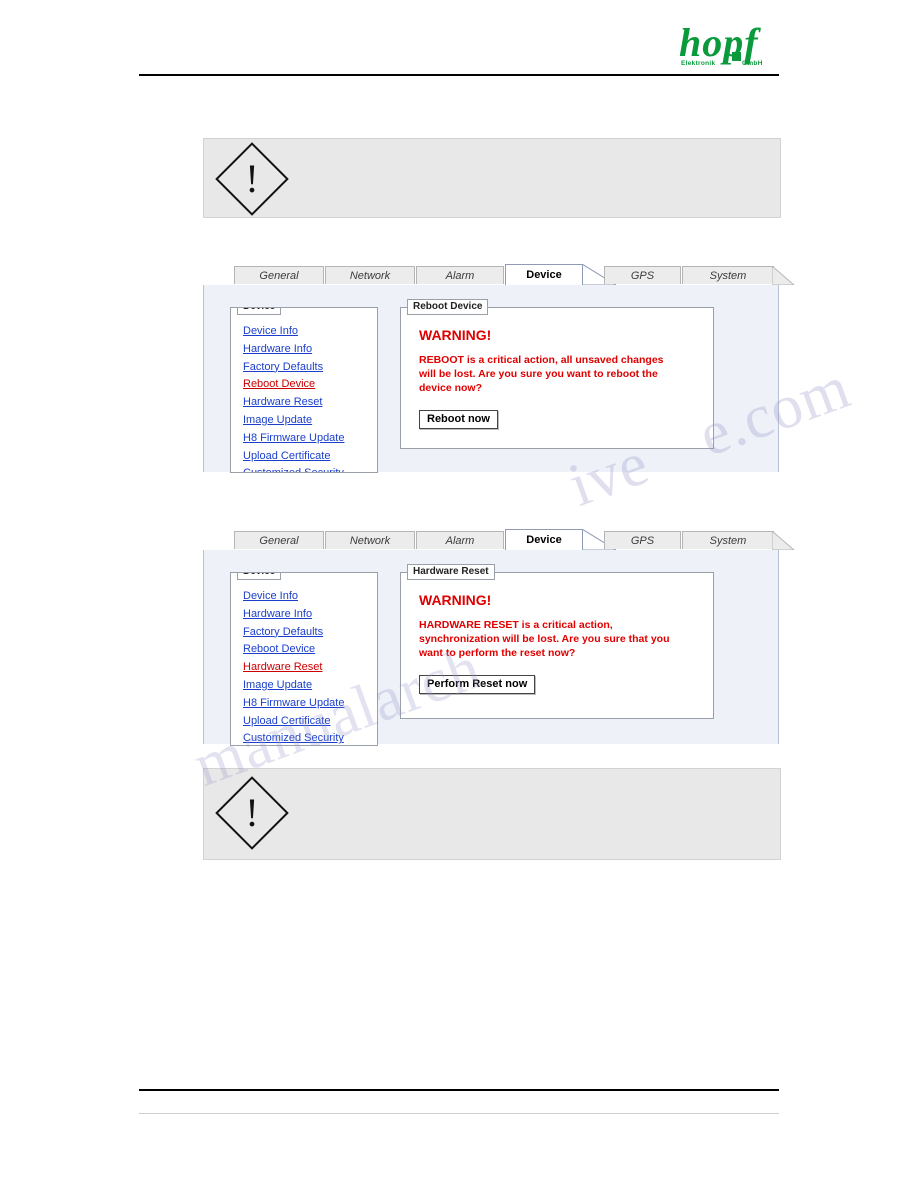 The height and width of the screenshot is (1188, 918). What do you see at coordinates (789, 276) in the screenshot?
I see `tab-system-slant` at bounding box center [789, 276].